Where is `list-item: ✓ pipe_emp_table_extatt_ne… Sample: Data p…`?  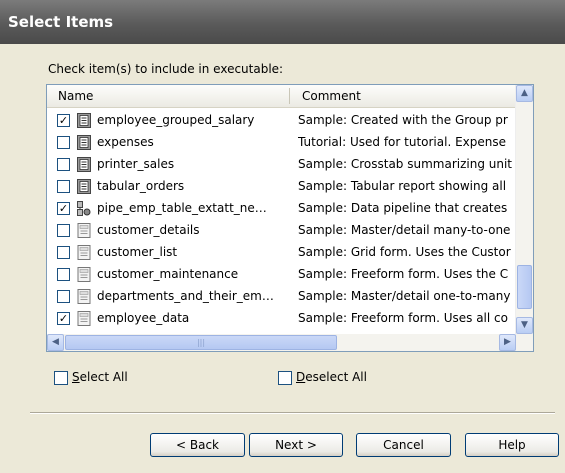 list-item: ✓ pipe_emp_table_extatt_ne… Sample: Data p… is located at coordinates (281, 209).